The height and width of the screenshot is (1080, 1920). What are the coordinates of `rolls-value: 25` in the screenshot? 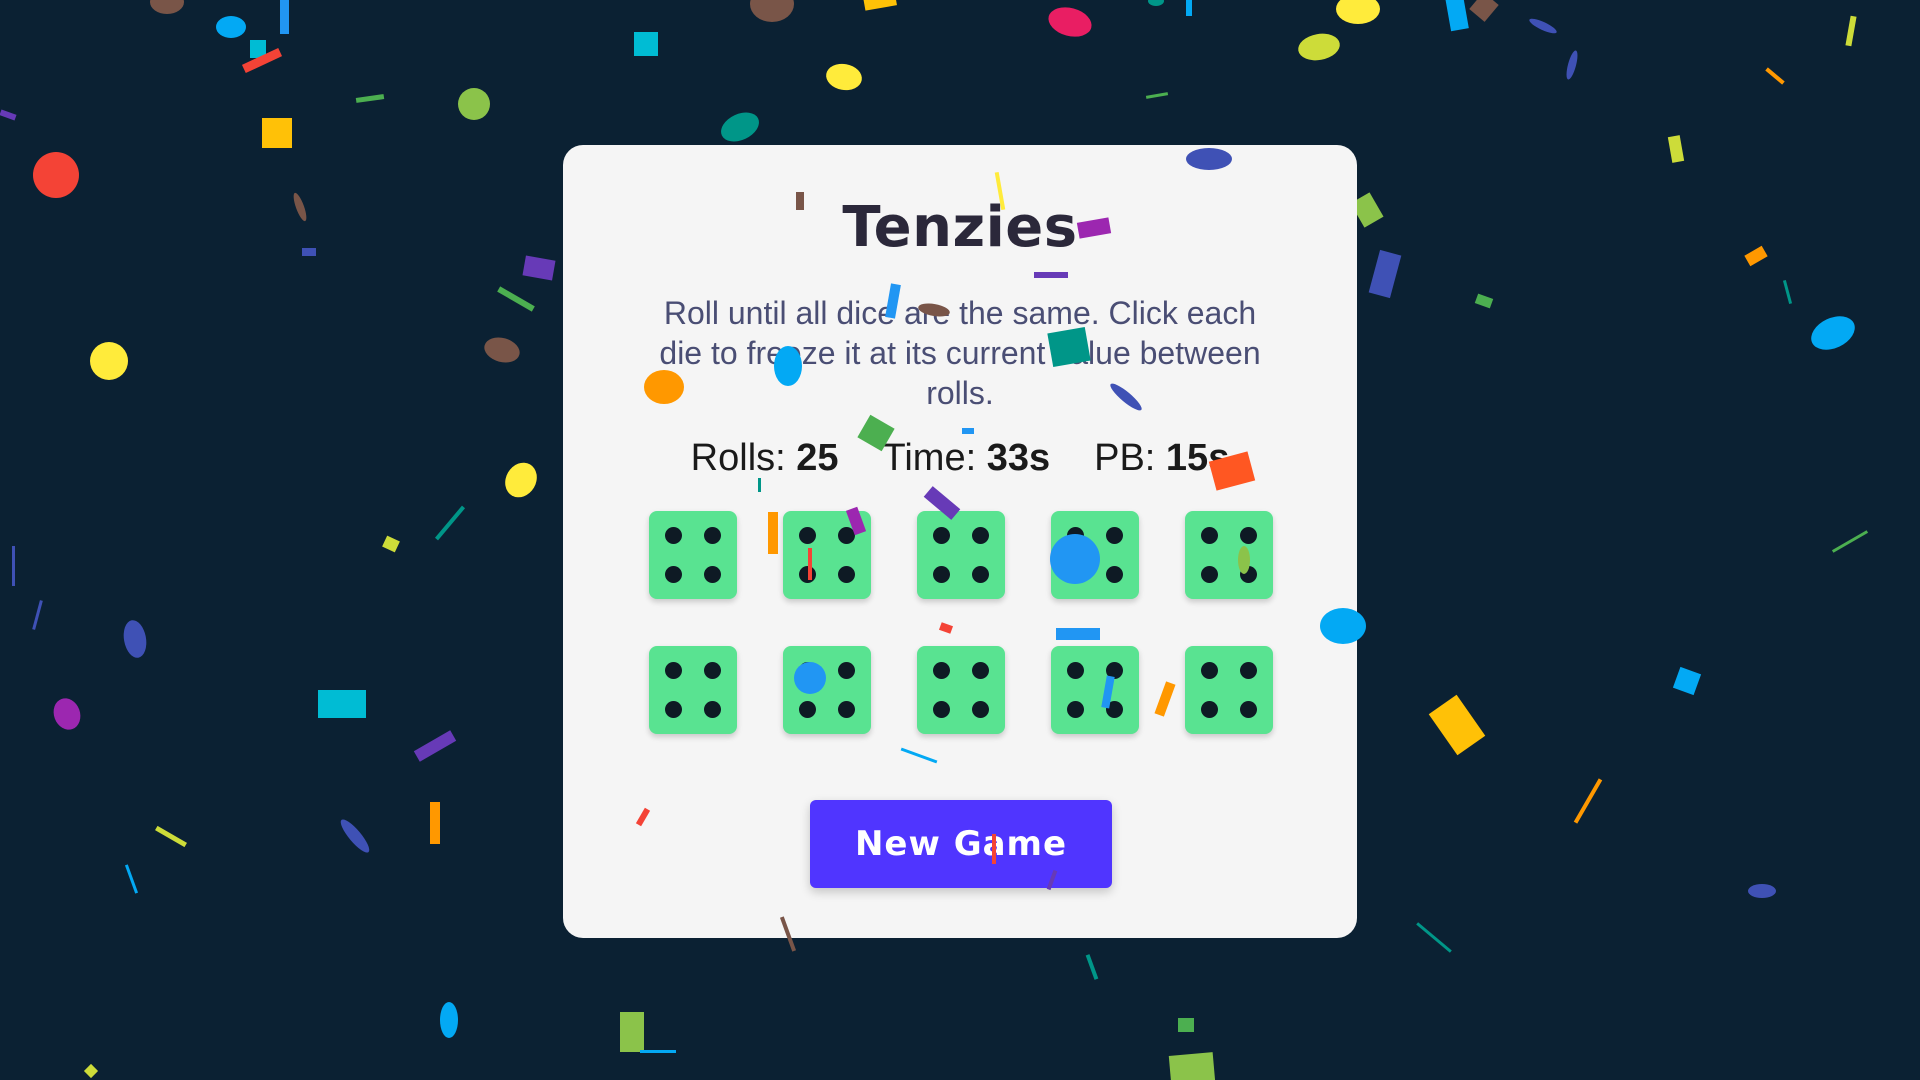 It's located at (817, 458).